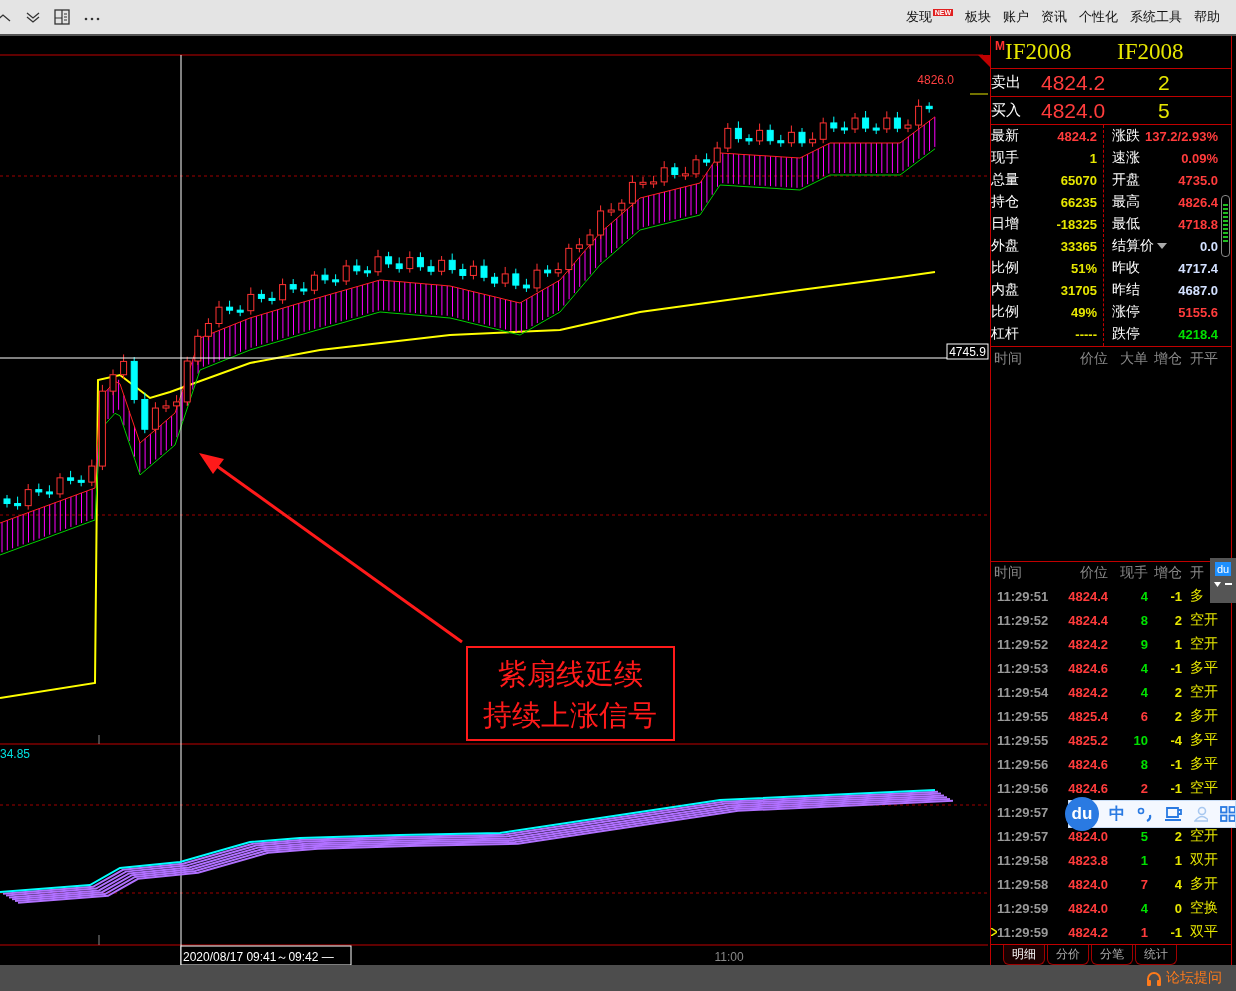  Describe the element at coordinates (62, 17) in the screenshot. I see `layout-icon` at that location.